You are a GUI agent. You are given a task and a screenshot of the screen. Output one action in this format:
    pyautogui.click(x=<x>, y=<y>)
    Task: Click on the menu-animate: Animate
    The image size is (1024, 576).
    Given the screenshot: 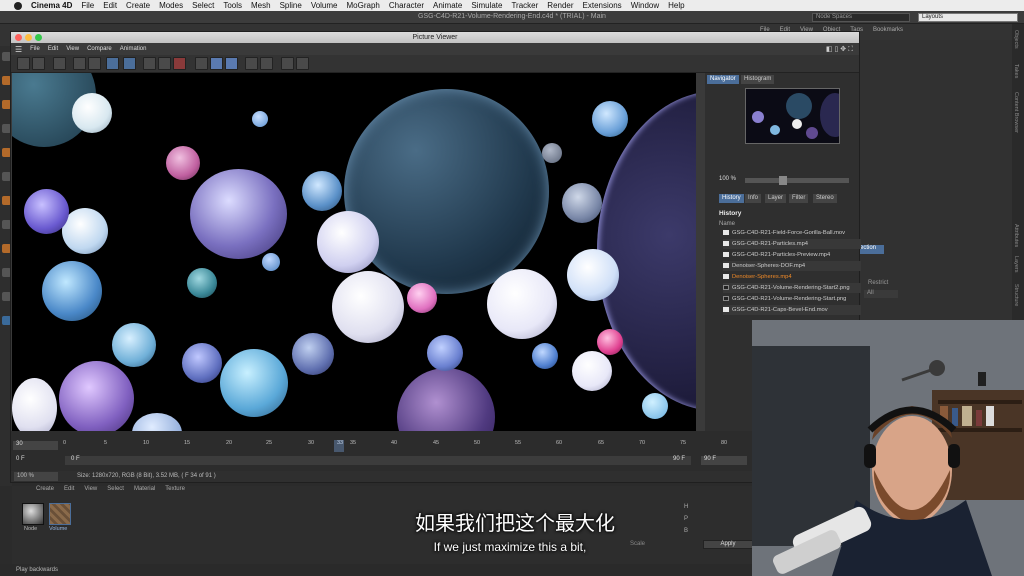 What is the action you would take?
    pyautogui.click(x=447, y=5)
    